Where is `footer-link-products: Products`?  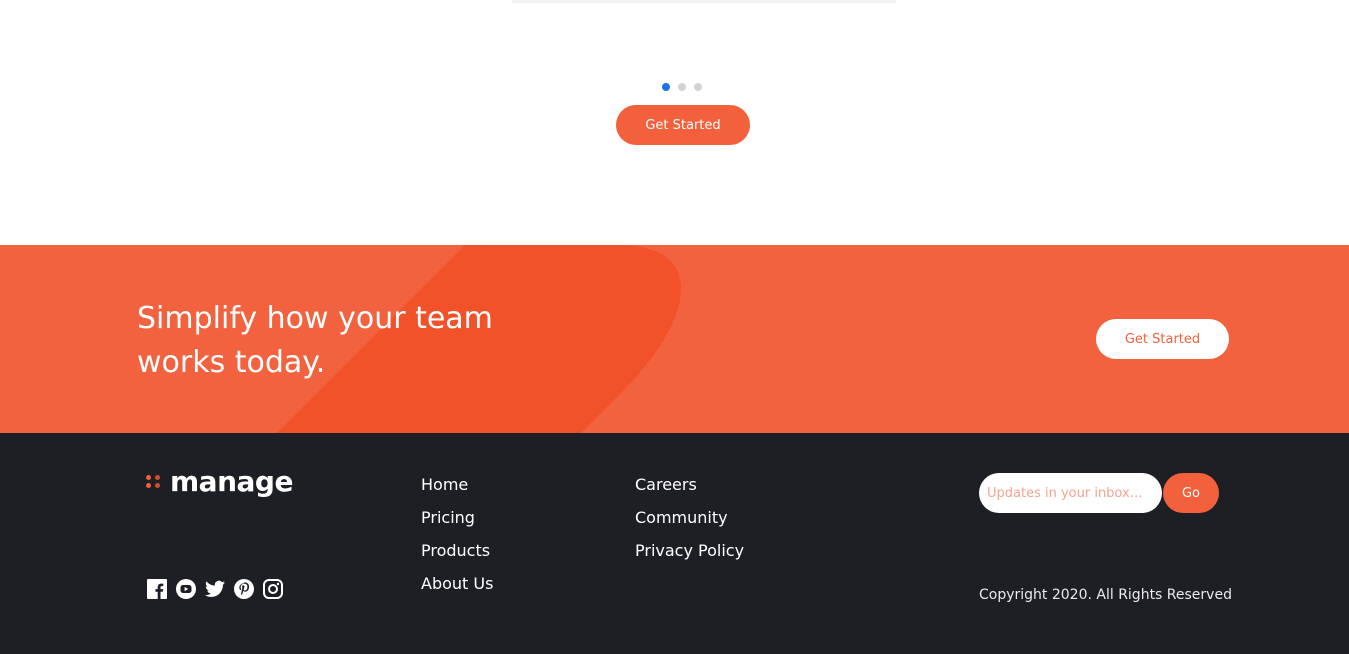 footer-link-products: Products is located at coordinates (457, 551).